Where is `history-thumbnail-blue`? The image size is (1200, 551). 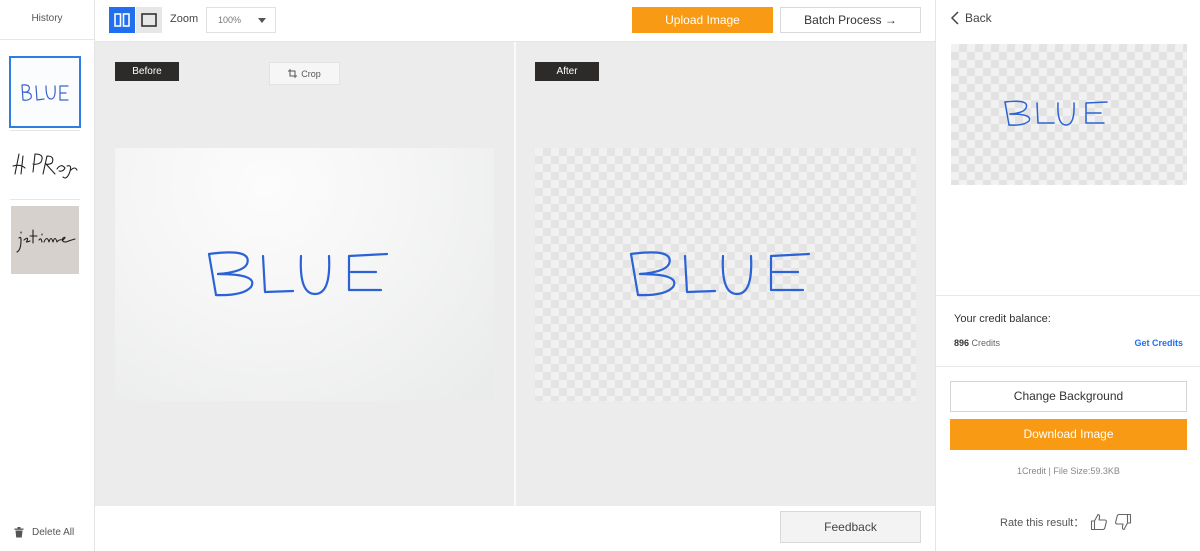
history-thumbnail-blue is located at coordinates (45, 92).